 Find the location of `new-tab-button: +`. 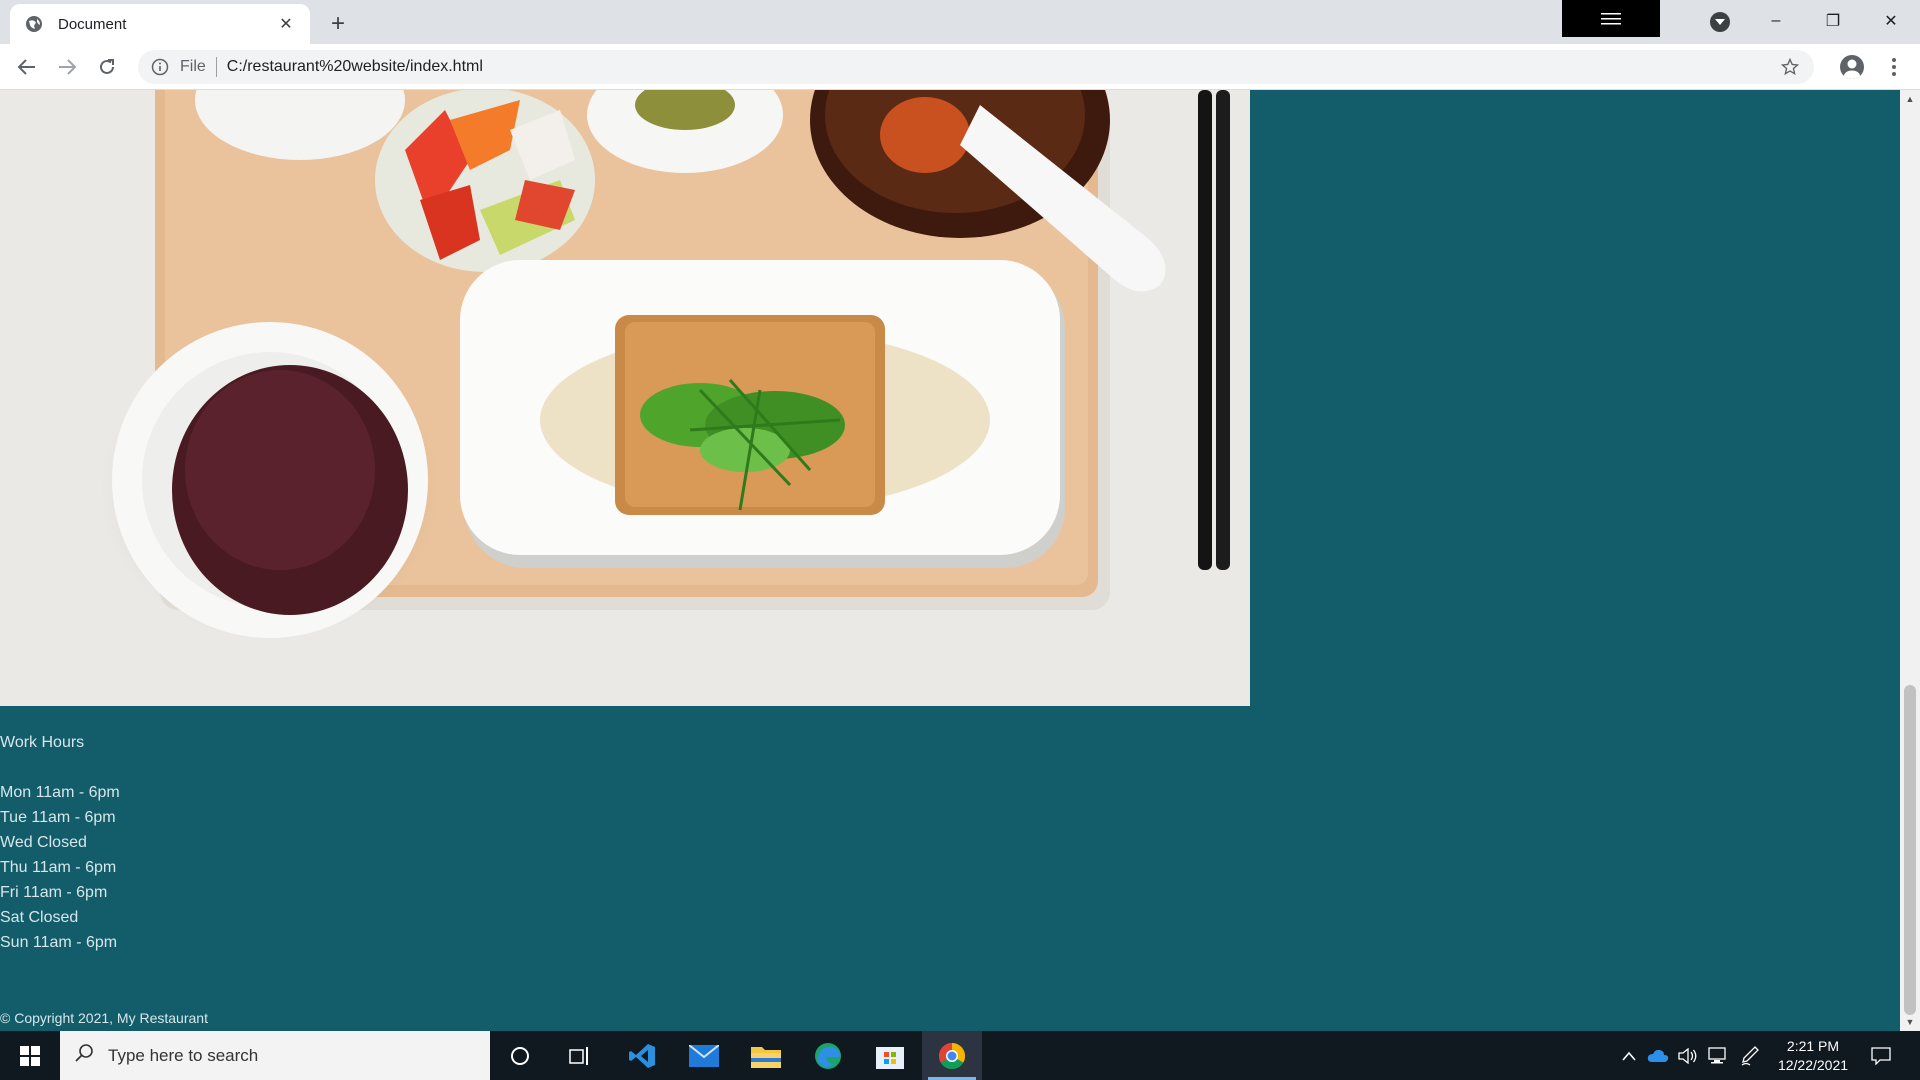

new-tab-button: + is located at coordinates (338, 24).